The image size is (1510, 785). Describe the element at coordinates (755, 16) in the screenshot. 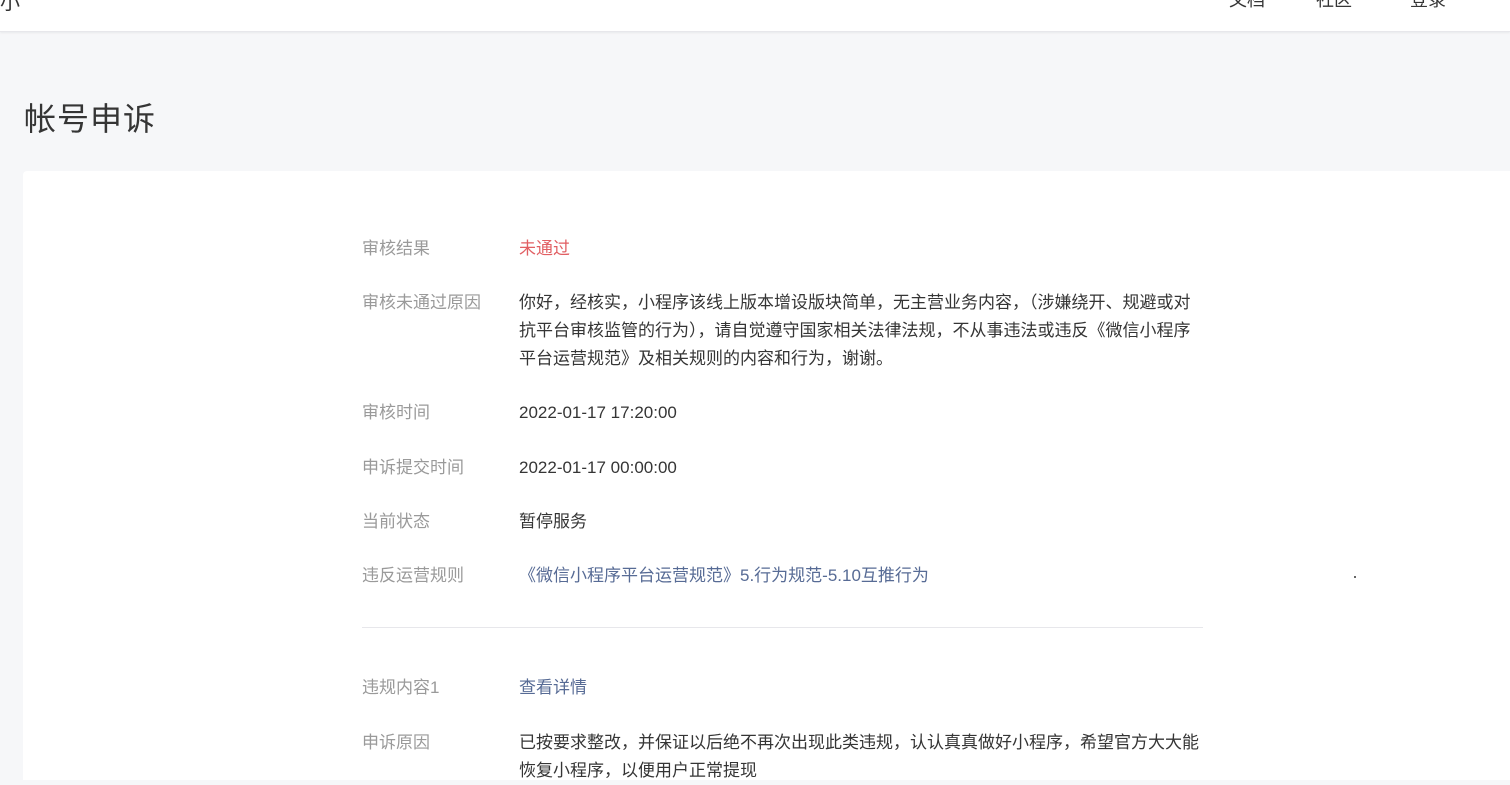

I see `top-navigation-bar: 小 文档 社区 登录` at that location.